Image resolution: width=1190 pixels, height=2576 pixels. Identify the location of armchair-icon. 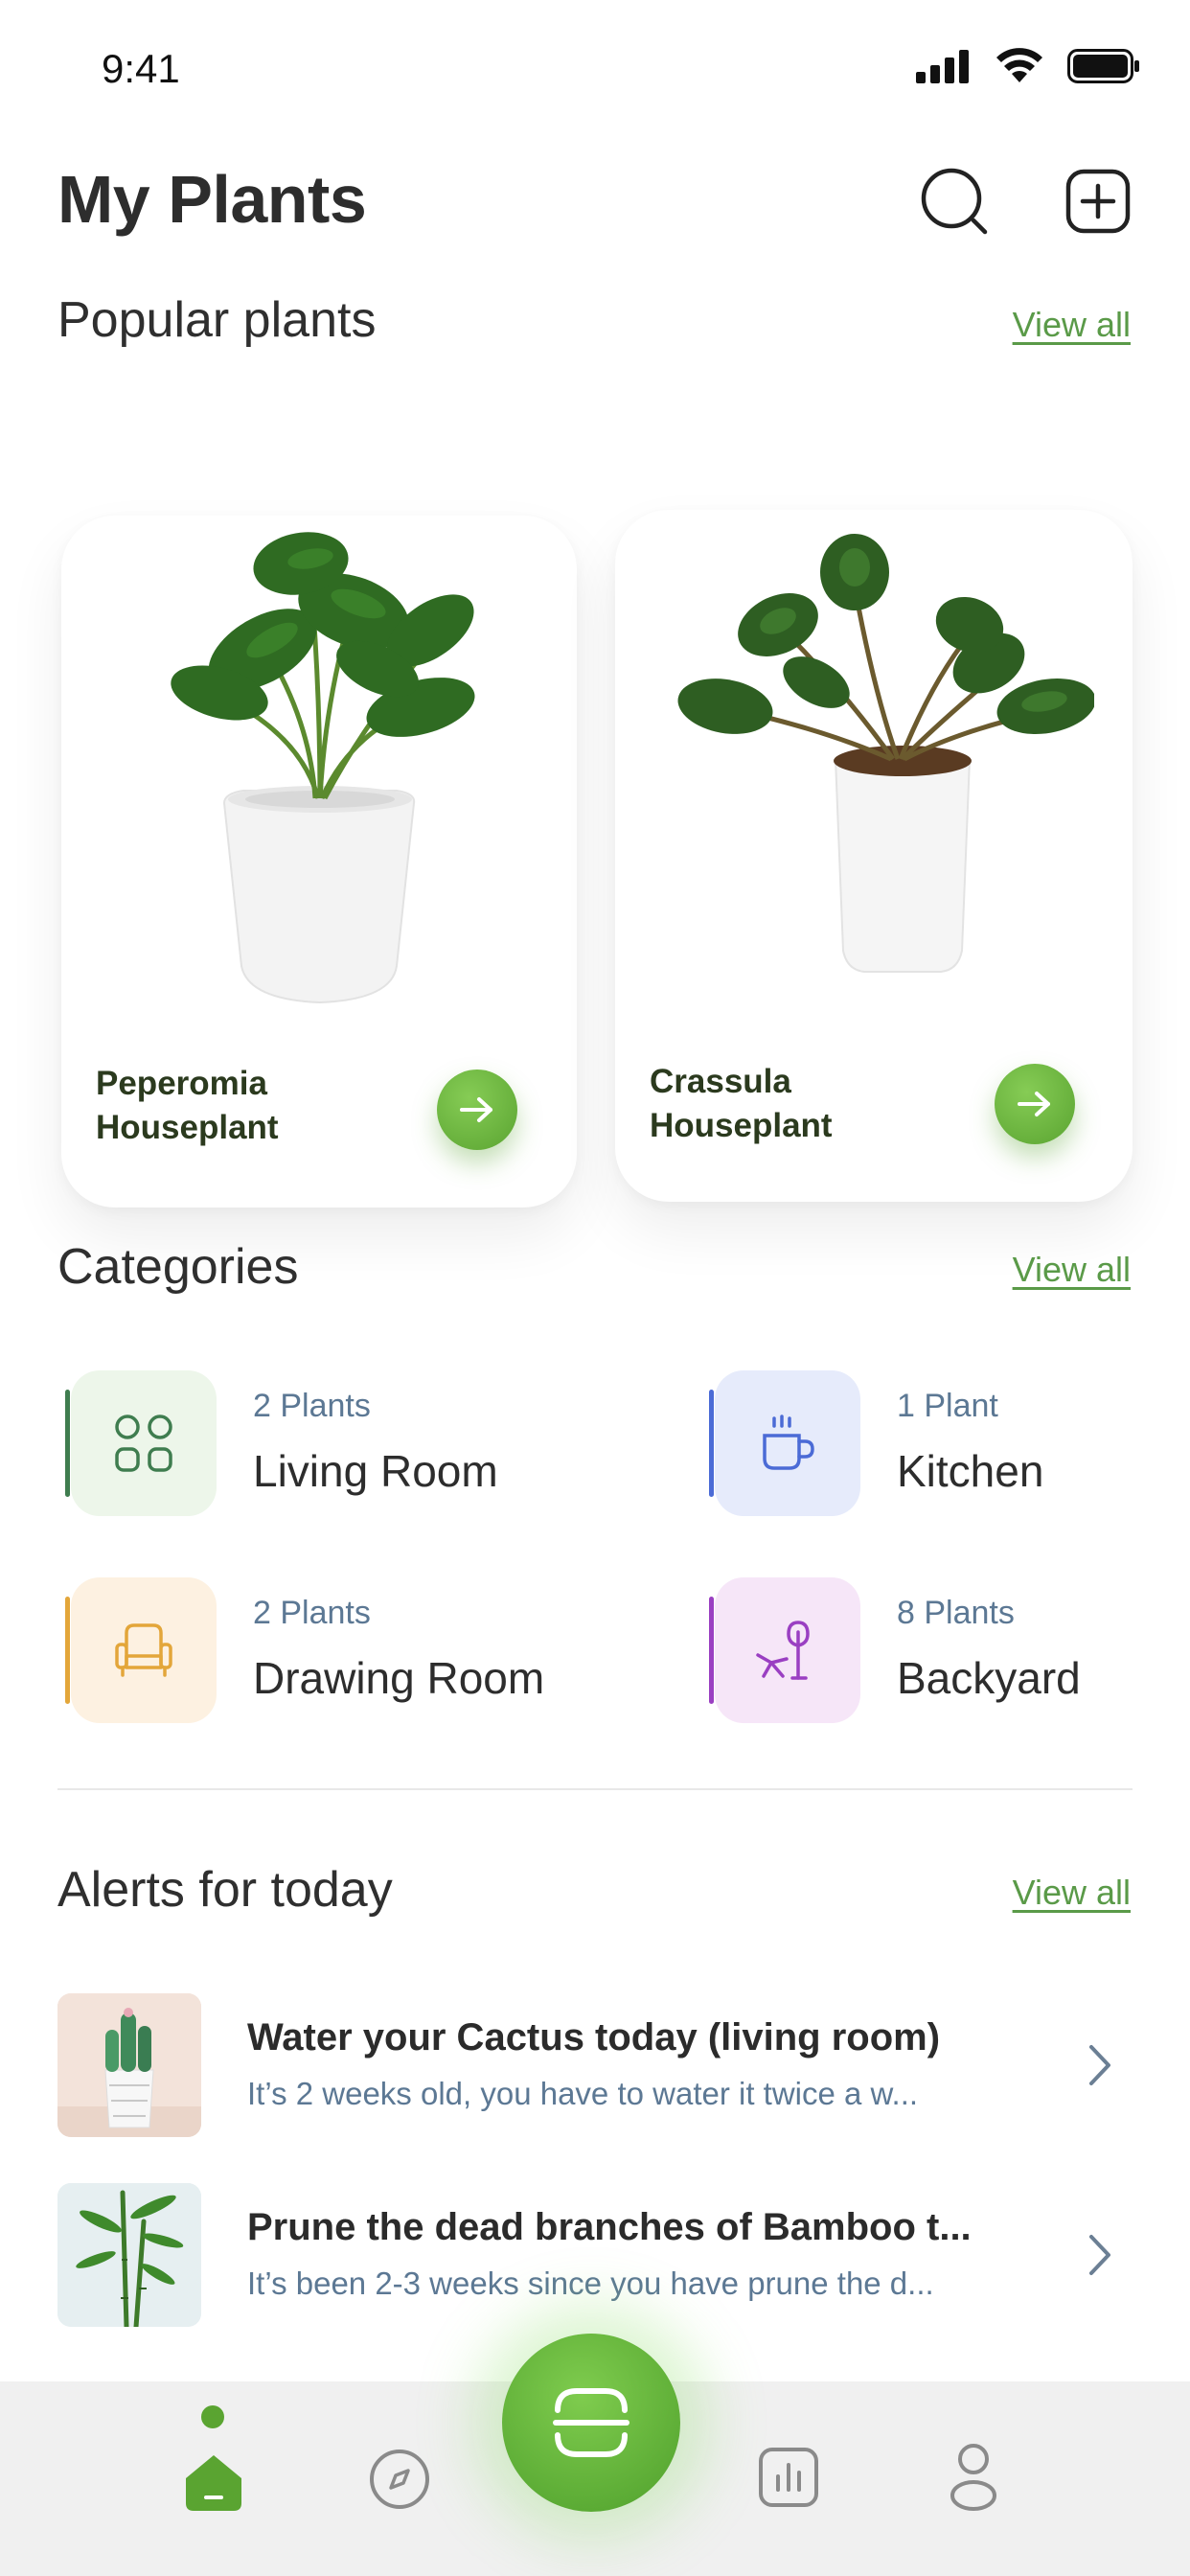
(144, 1650).